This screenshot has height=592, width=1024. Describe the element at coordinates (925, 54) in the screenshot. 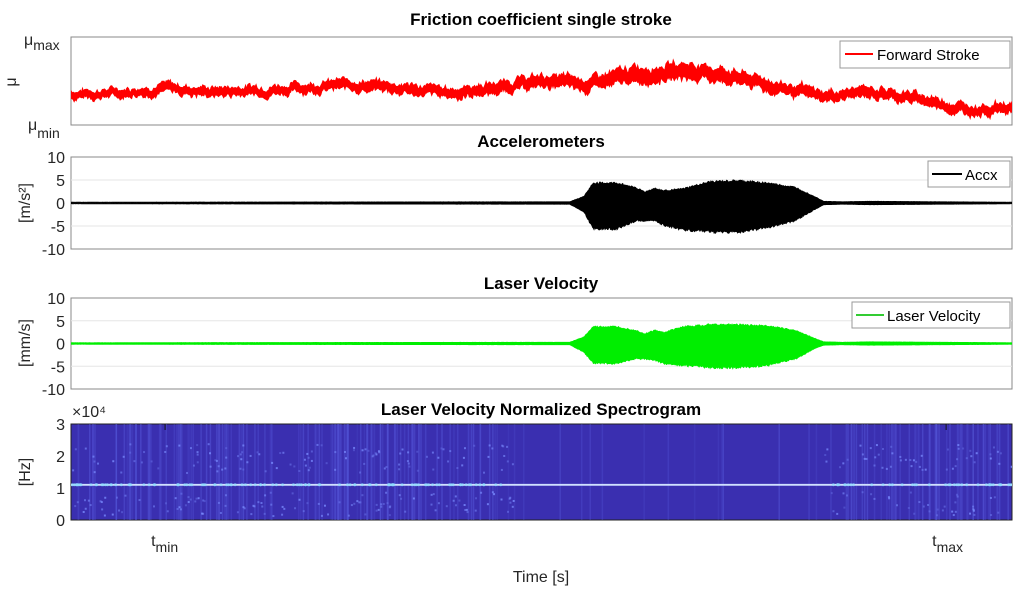

I see `friction-legend: Forward Stroke` at that location.